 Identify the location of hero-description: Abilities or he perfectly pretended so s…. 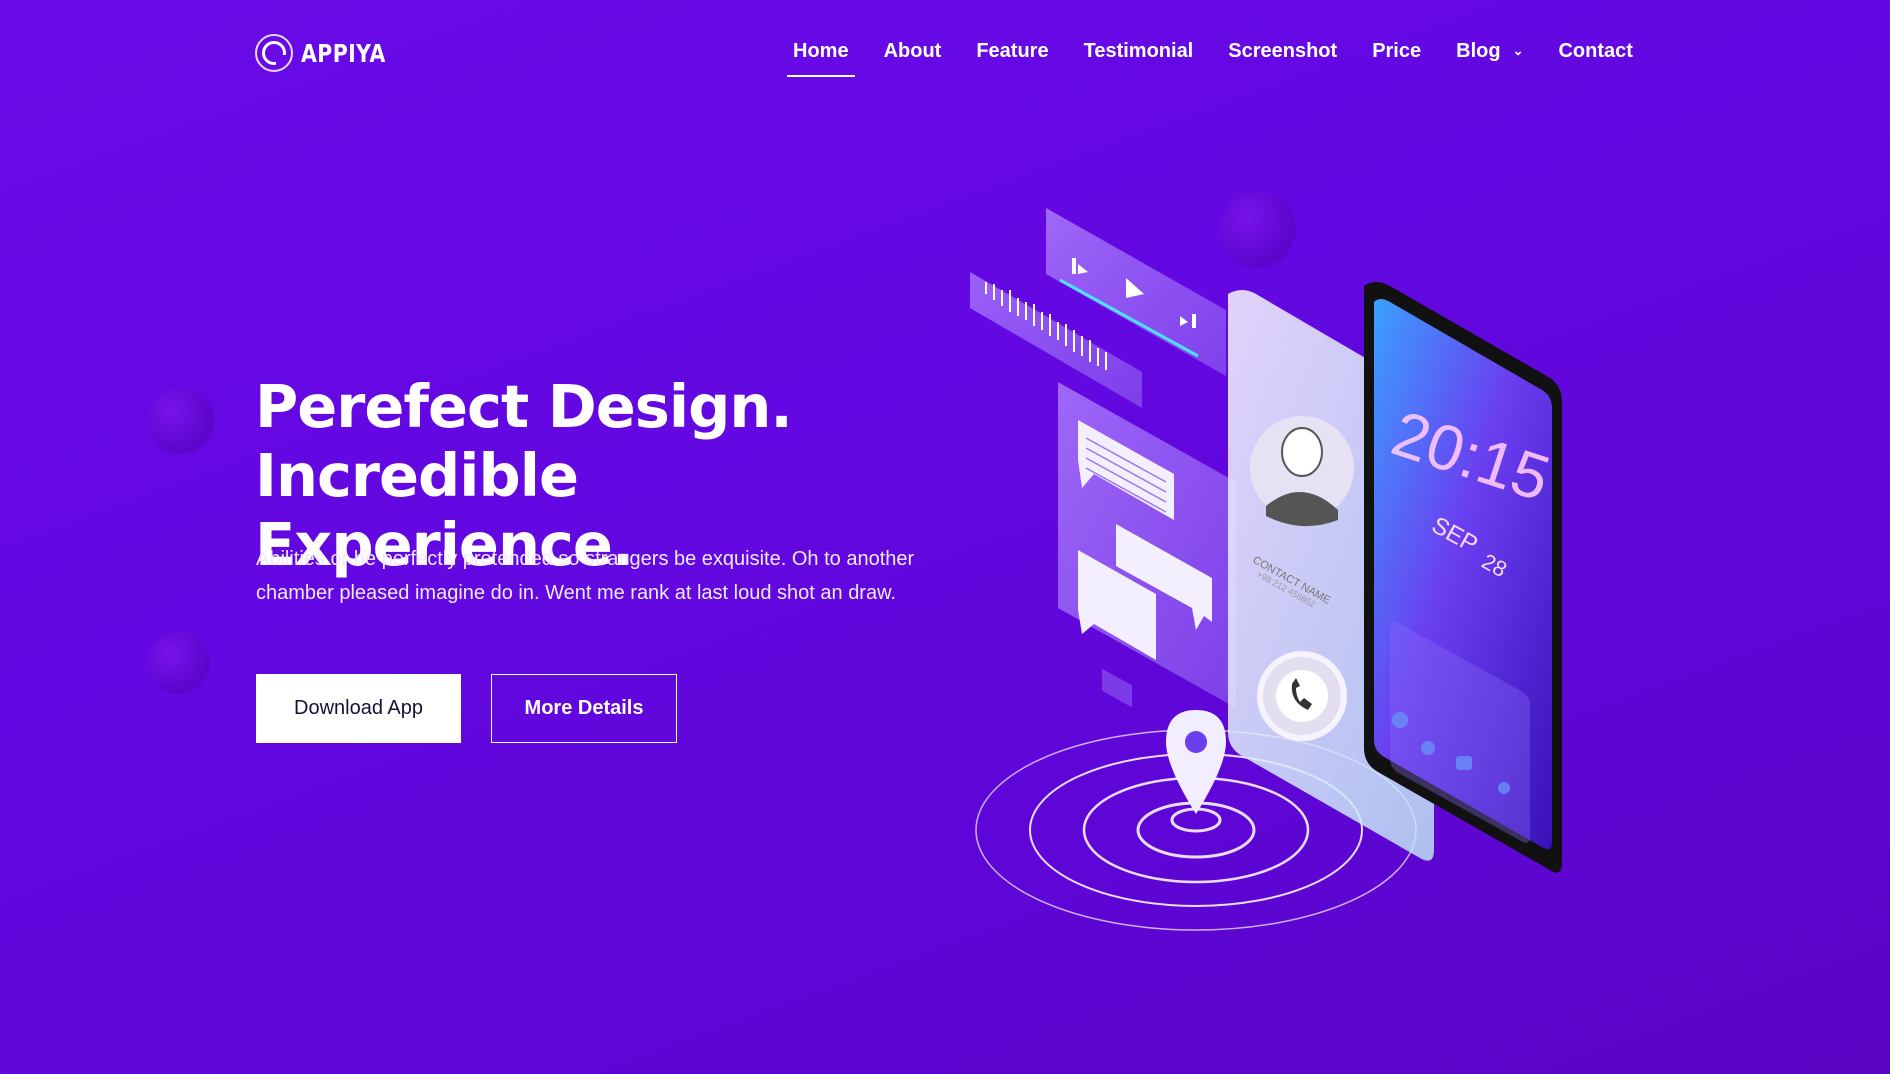
(585, 576).